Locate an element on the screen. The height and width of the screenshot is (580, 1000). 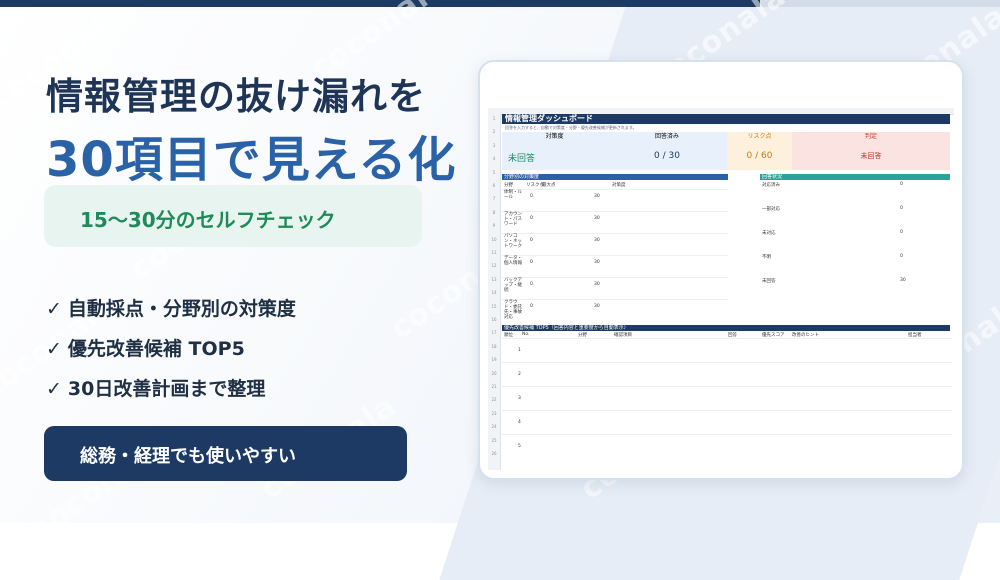
duration-badge-label: 15〜30分のセルフチェック is located at coordinates (208, 220).